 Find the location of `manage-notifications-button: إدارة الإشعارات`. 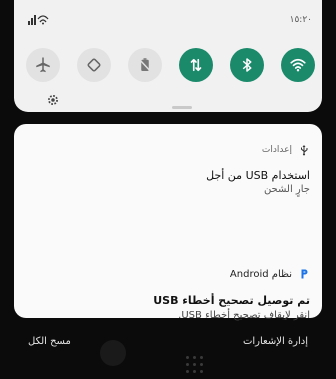

manage-notifications-button: إدارة الإشعارات is located at coordinates (275, 341).